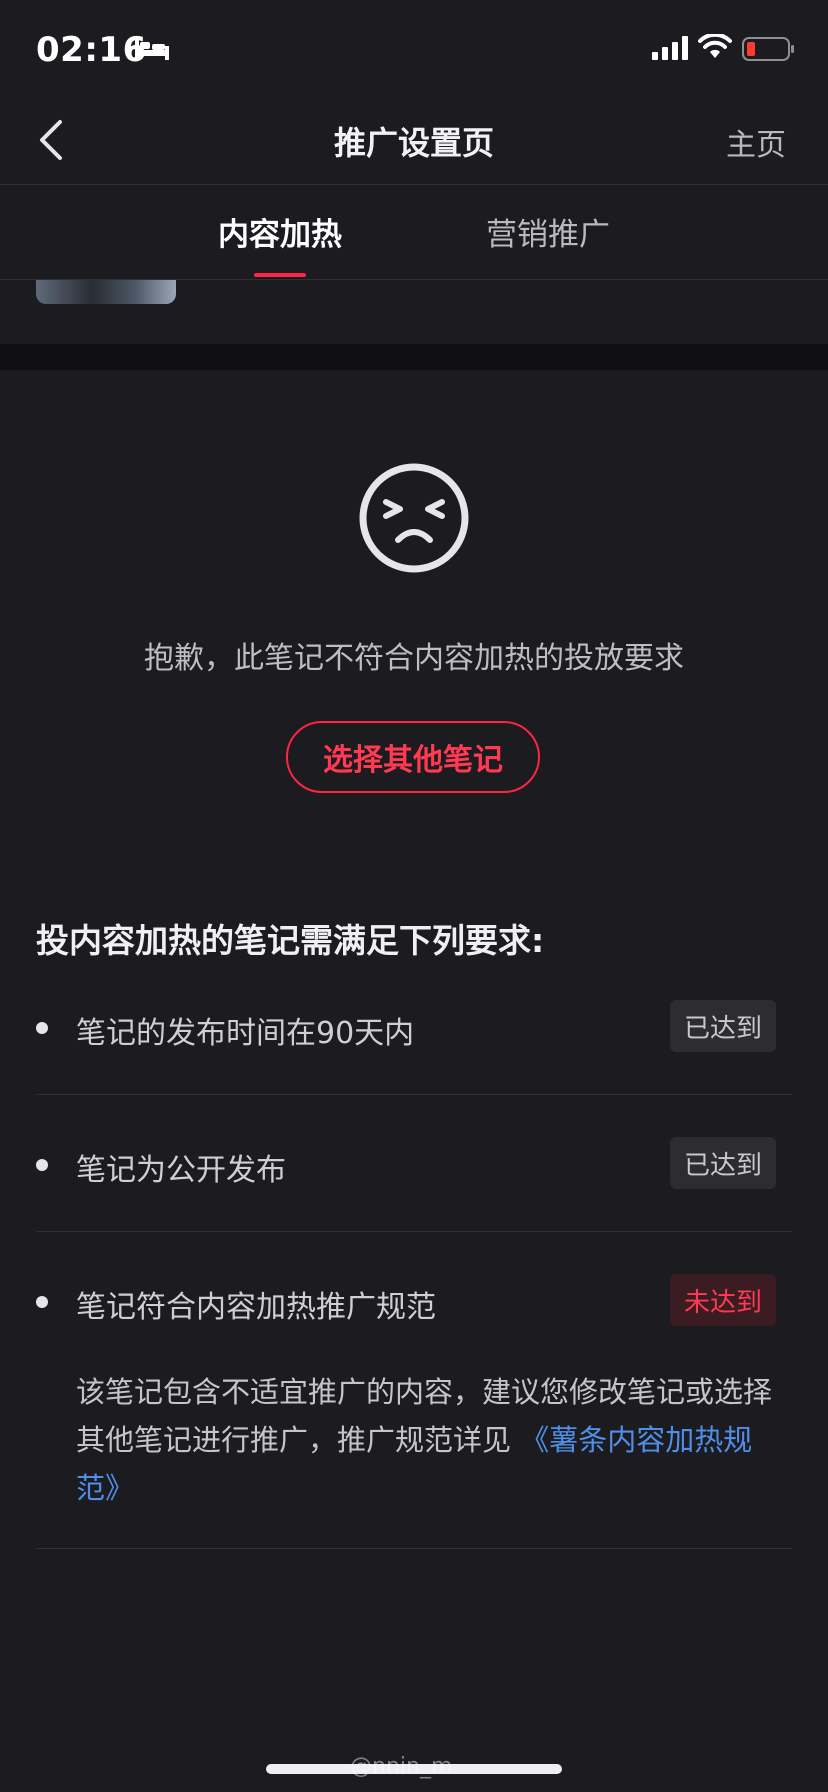  I want to click on signal-icon, so click(670, 48).